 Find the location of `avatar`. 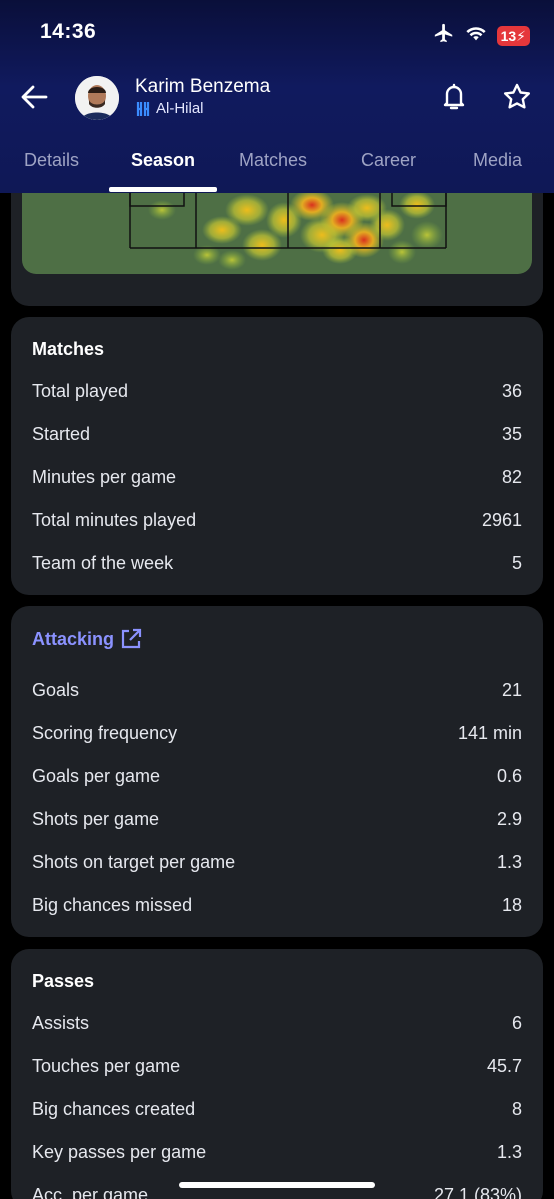

avatar is located at coordinates (97, 98).